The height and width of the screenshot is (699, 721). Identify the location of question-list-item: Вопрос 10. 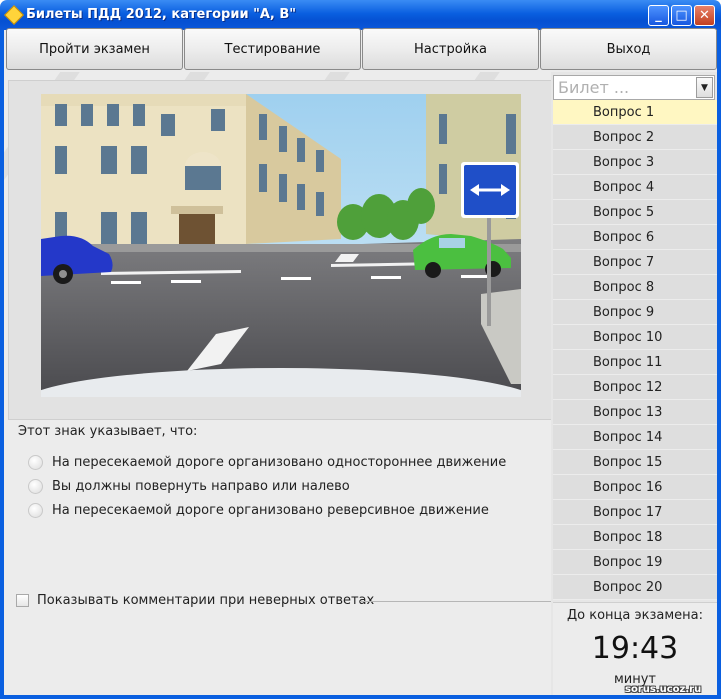
(635, 337).